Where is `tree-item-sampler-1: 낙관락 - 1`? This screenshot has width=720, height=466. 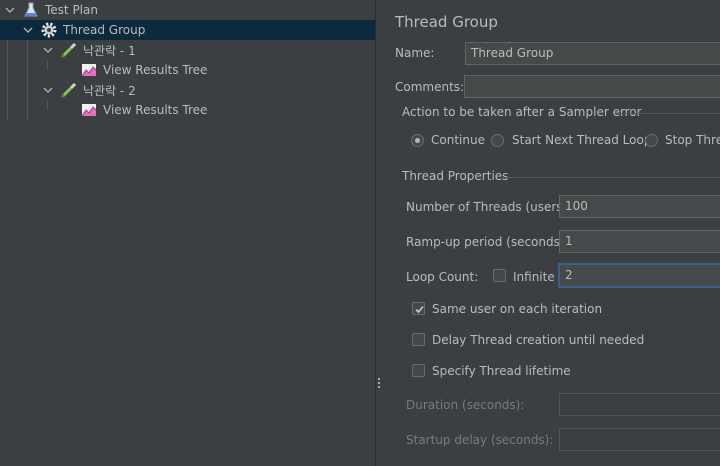 tree-item-sampler-1: 낙관락 - 1 is located at coordinates (89, 50).